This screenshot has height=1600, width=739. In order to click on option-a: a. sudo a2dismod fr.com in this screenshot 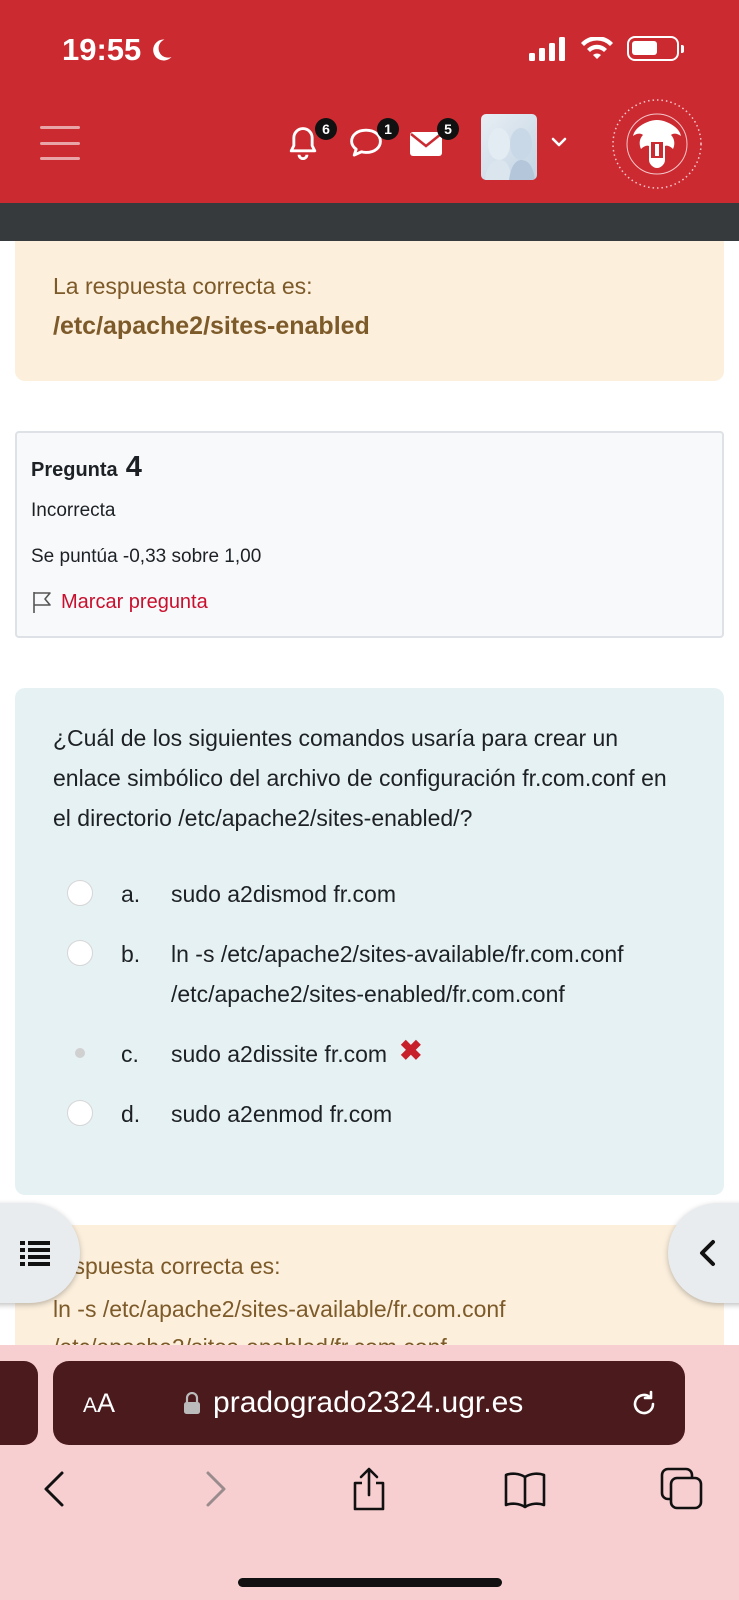, I will do `click(376, 894)`.